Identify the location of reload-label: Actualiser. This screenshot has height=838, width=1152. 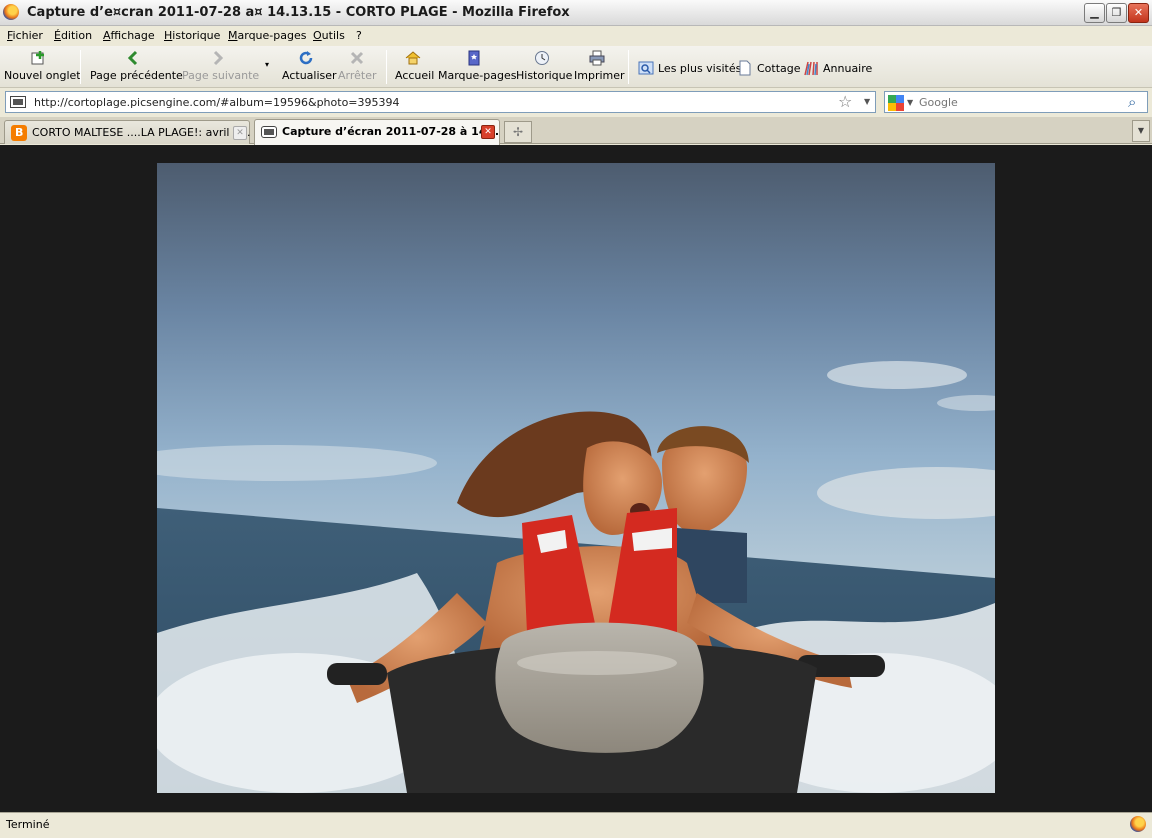
(309, 75).